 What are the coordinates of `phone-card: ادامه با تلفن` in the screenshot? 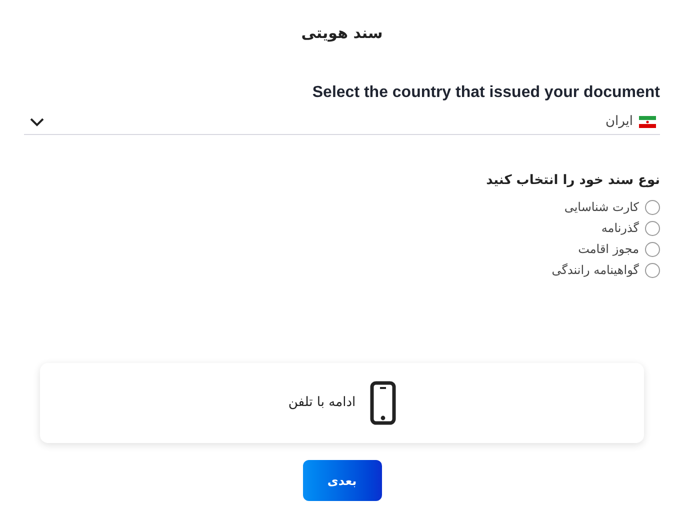 It's located at (342, 403).